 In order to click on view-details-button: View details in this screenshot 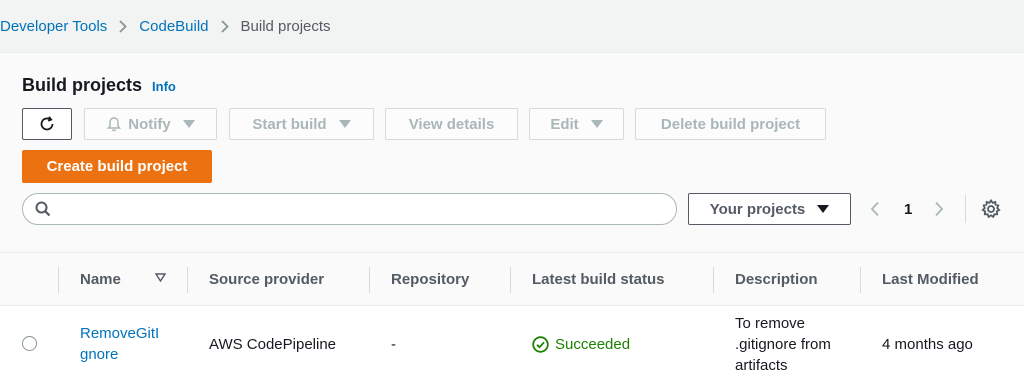, I will do `click(451, 124)`.